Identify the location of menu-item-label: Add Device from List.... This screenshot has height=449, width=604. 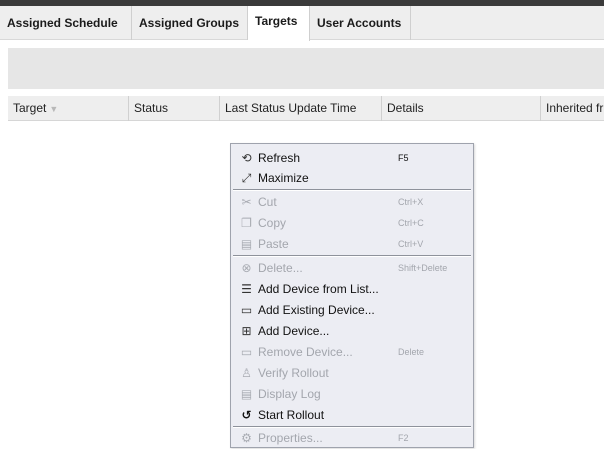
(318, 289).